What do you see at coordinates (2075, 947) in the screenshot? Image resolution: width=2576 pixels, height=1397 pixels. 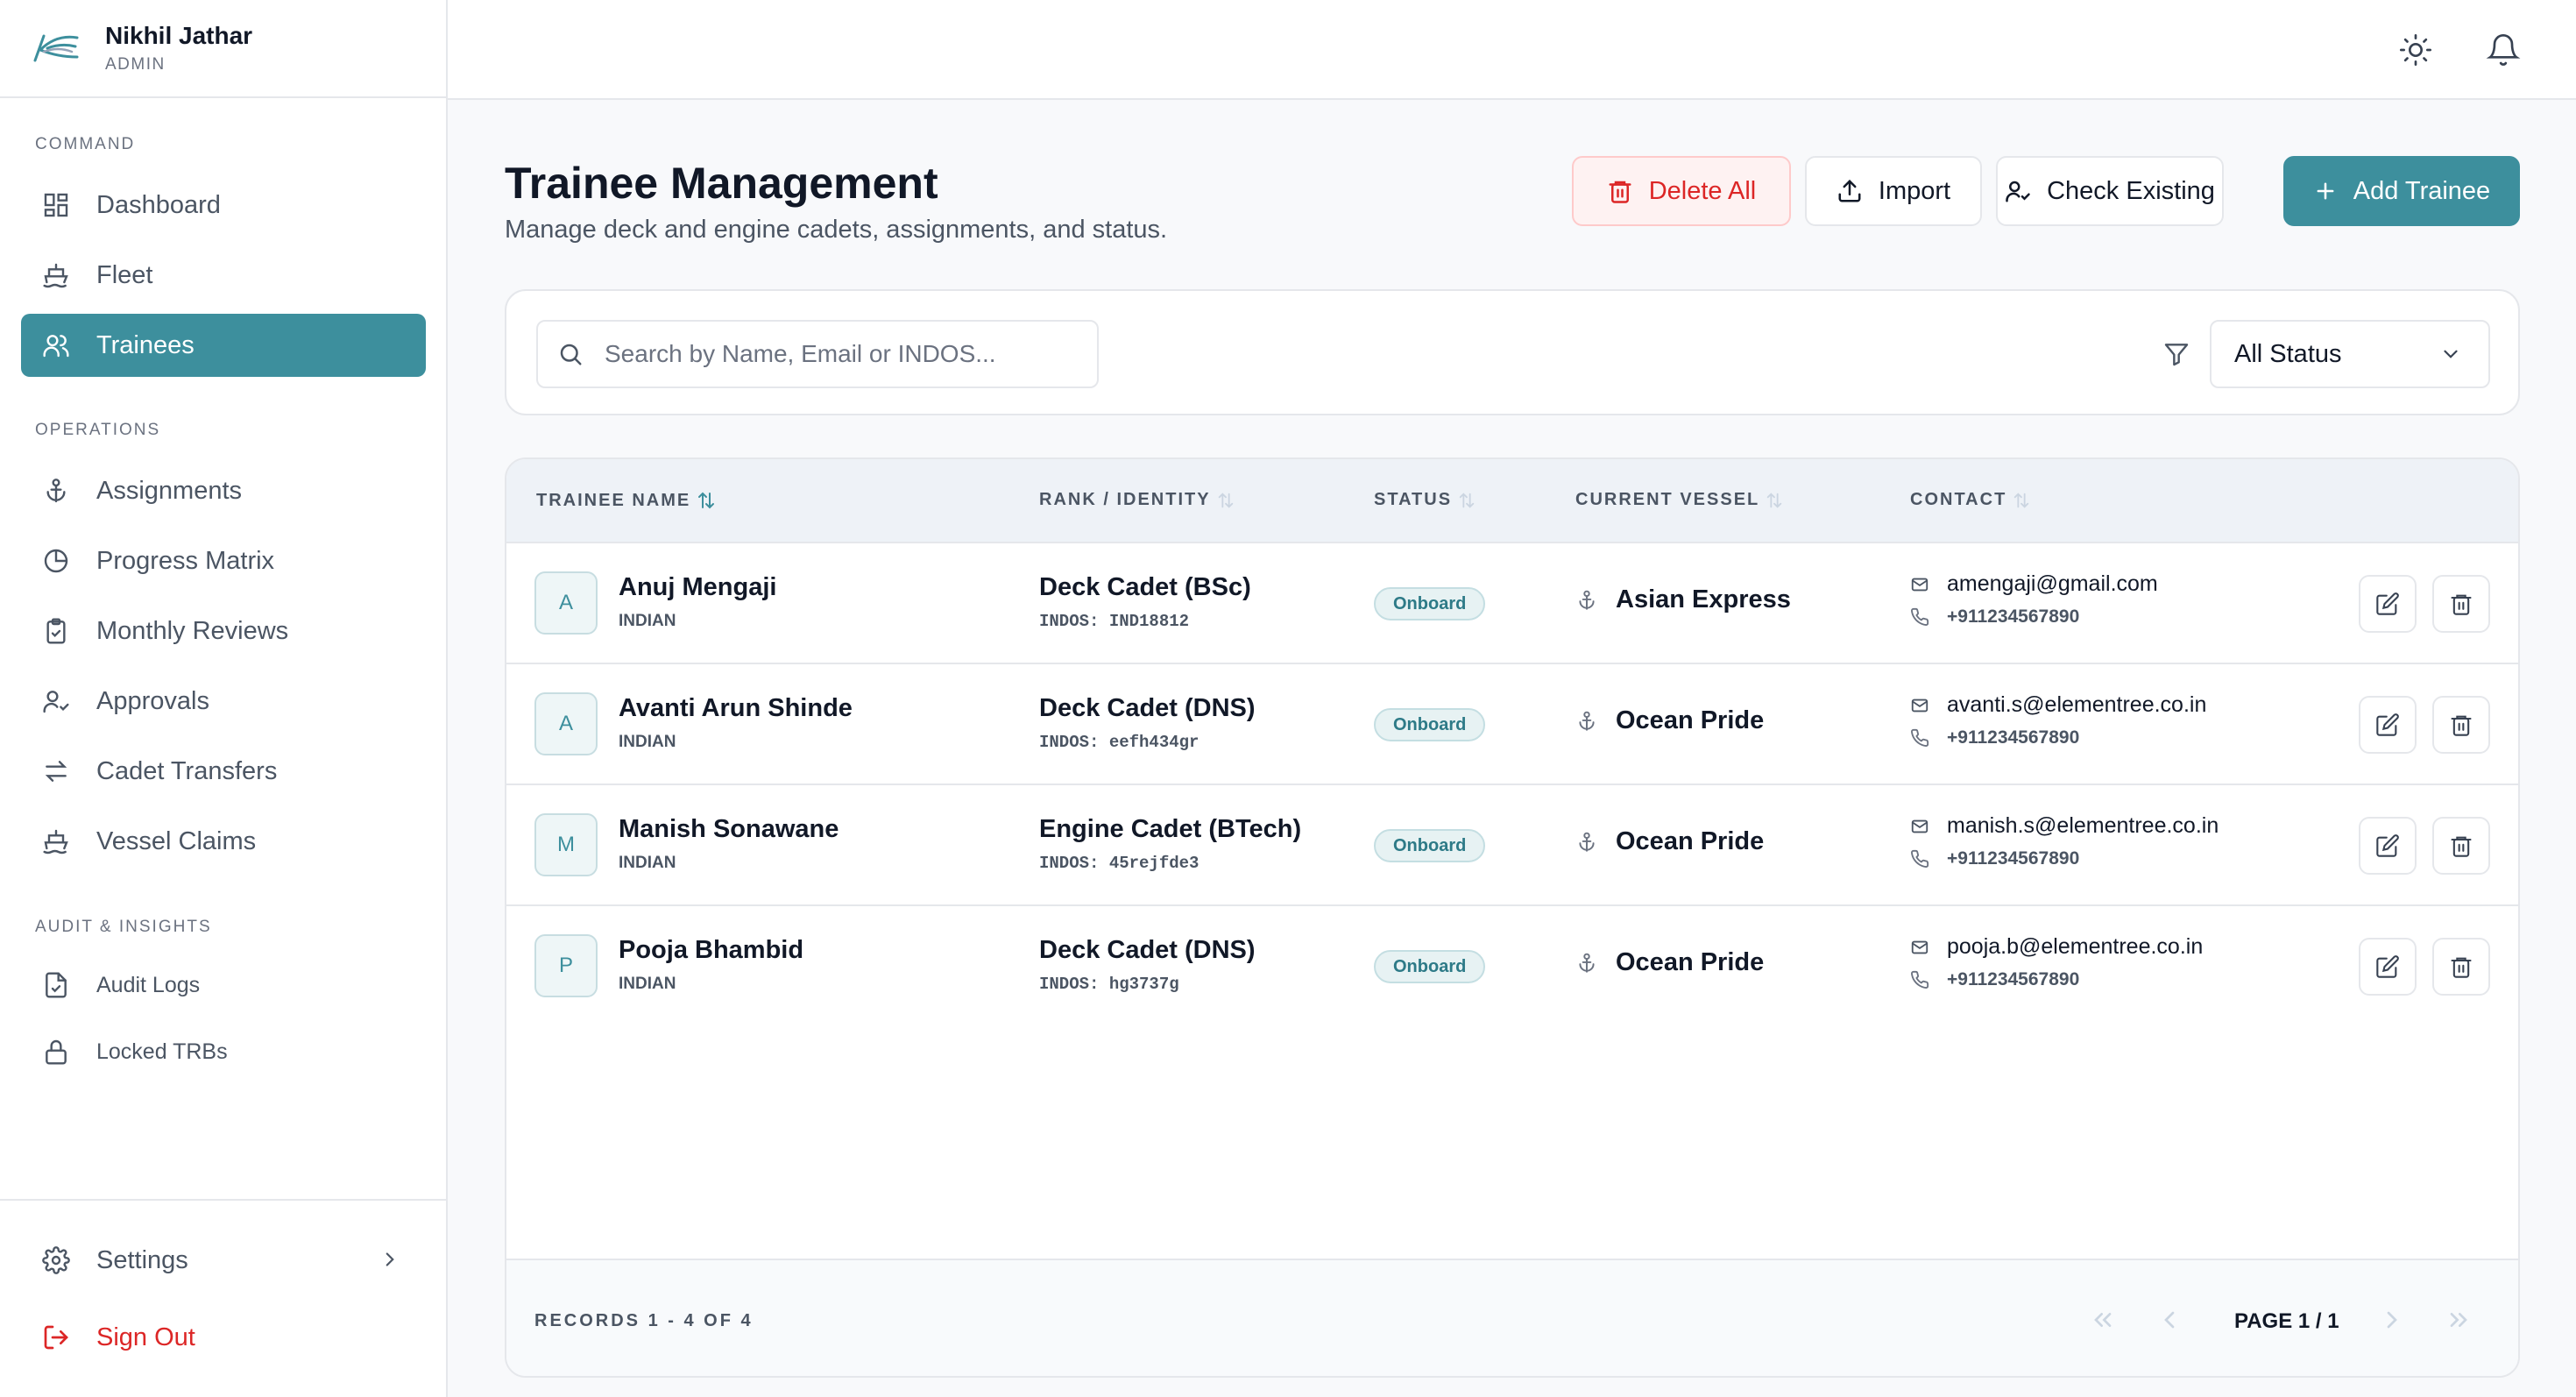 I see `email-text: pooja.b@elementree.co.in` at bounding box center [2075, 947].